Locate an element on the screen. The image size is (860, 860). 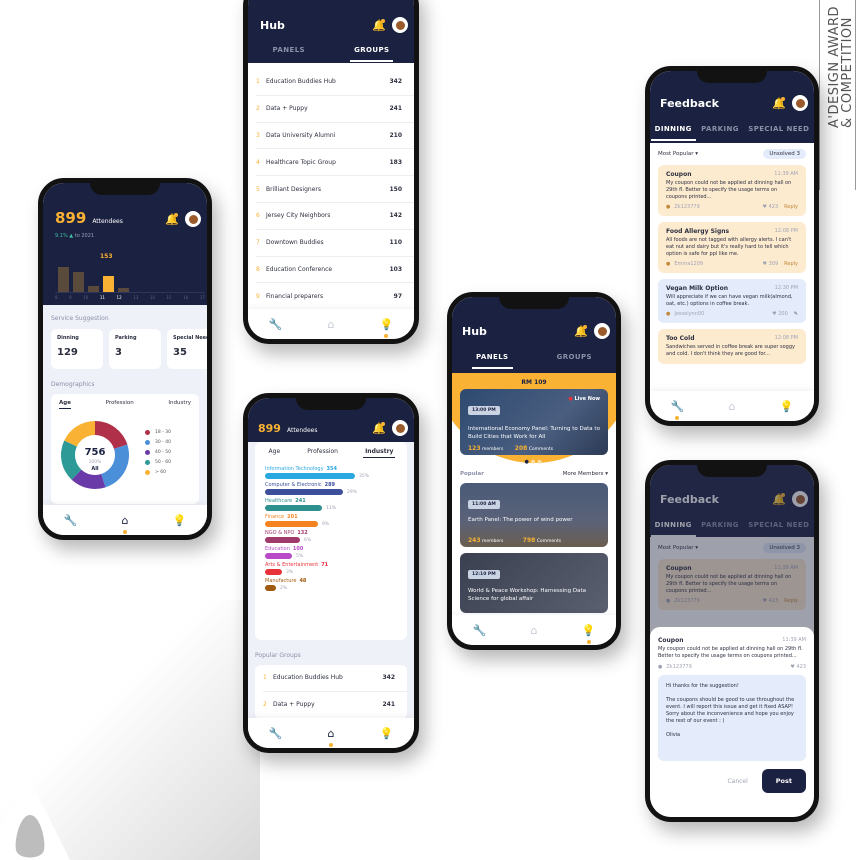
tab-dinning: DINNING is located at coordinates (673, 130).